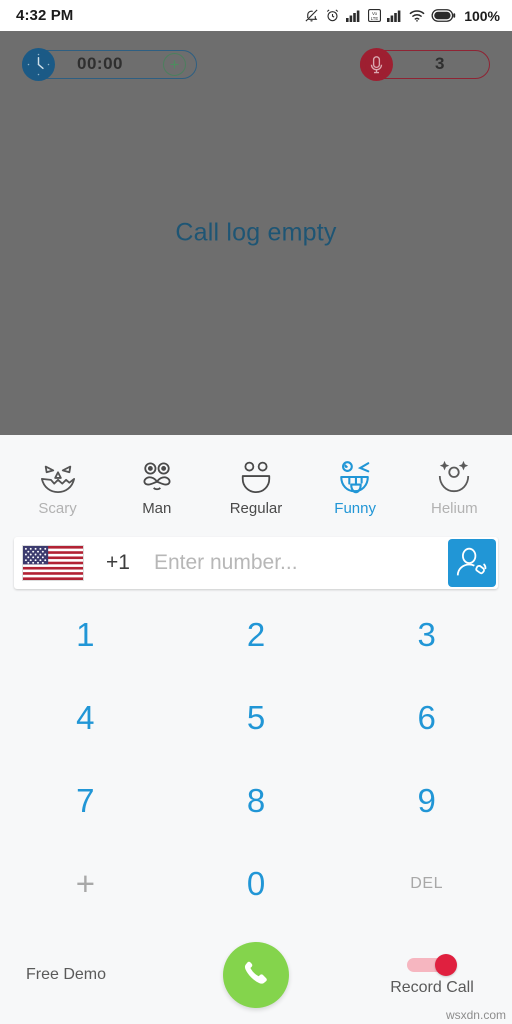 The image size is (512, 1024). I want to click on dialpad-key-6: 6, so click(426, 717).